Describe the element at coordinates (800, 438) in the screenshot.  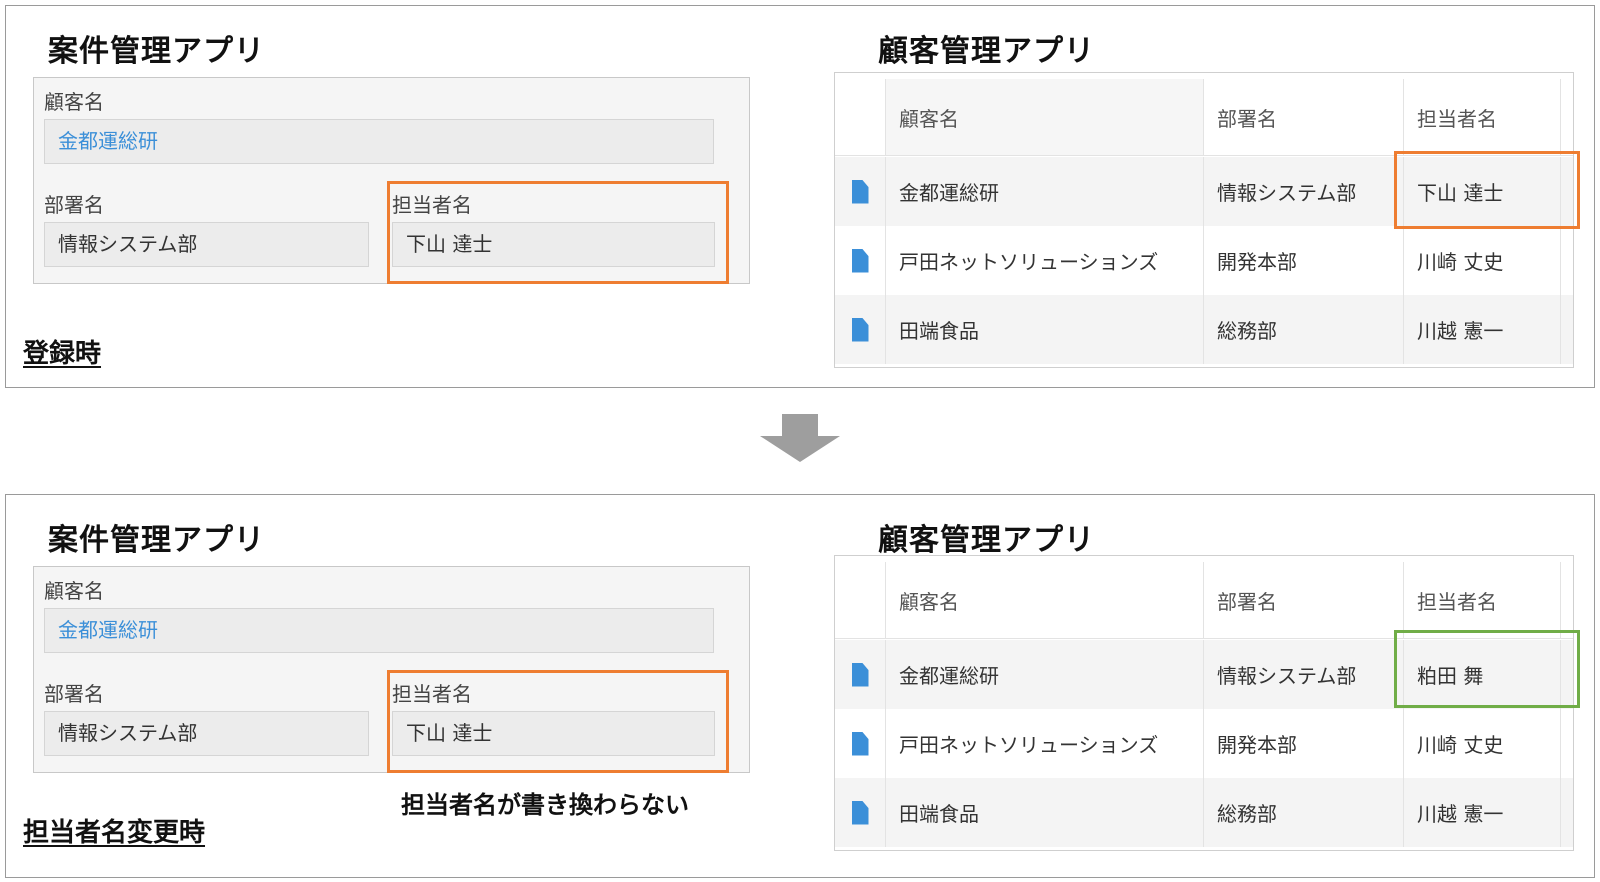
I see `down-arrow-icon` at that location.